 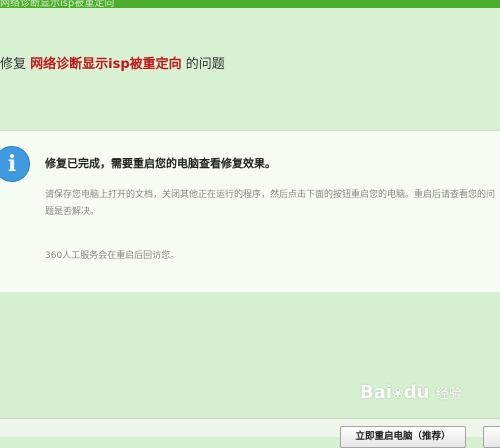 I want to click on watermark-brand2: du, so click(x=416, y=392).